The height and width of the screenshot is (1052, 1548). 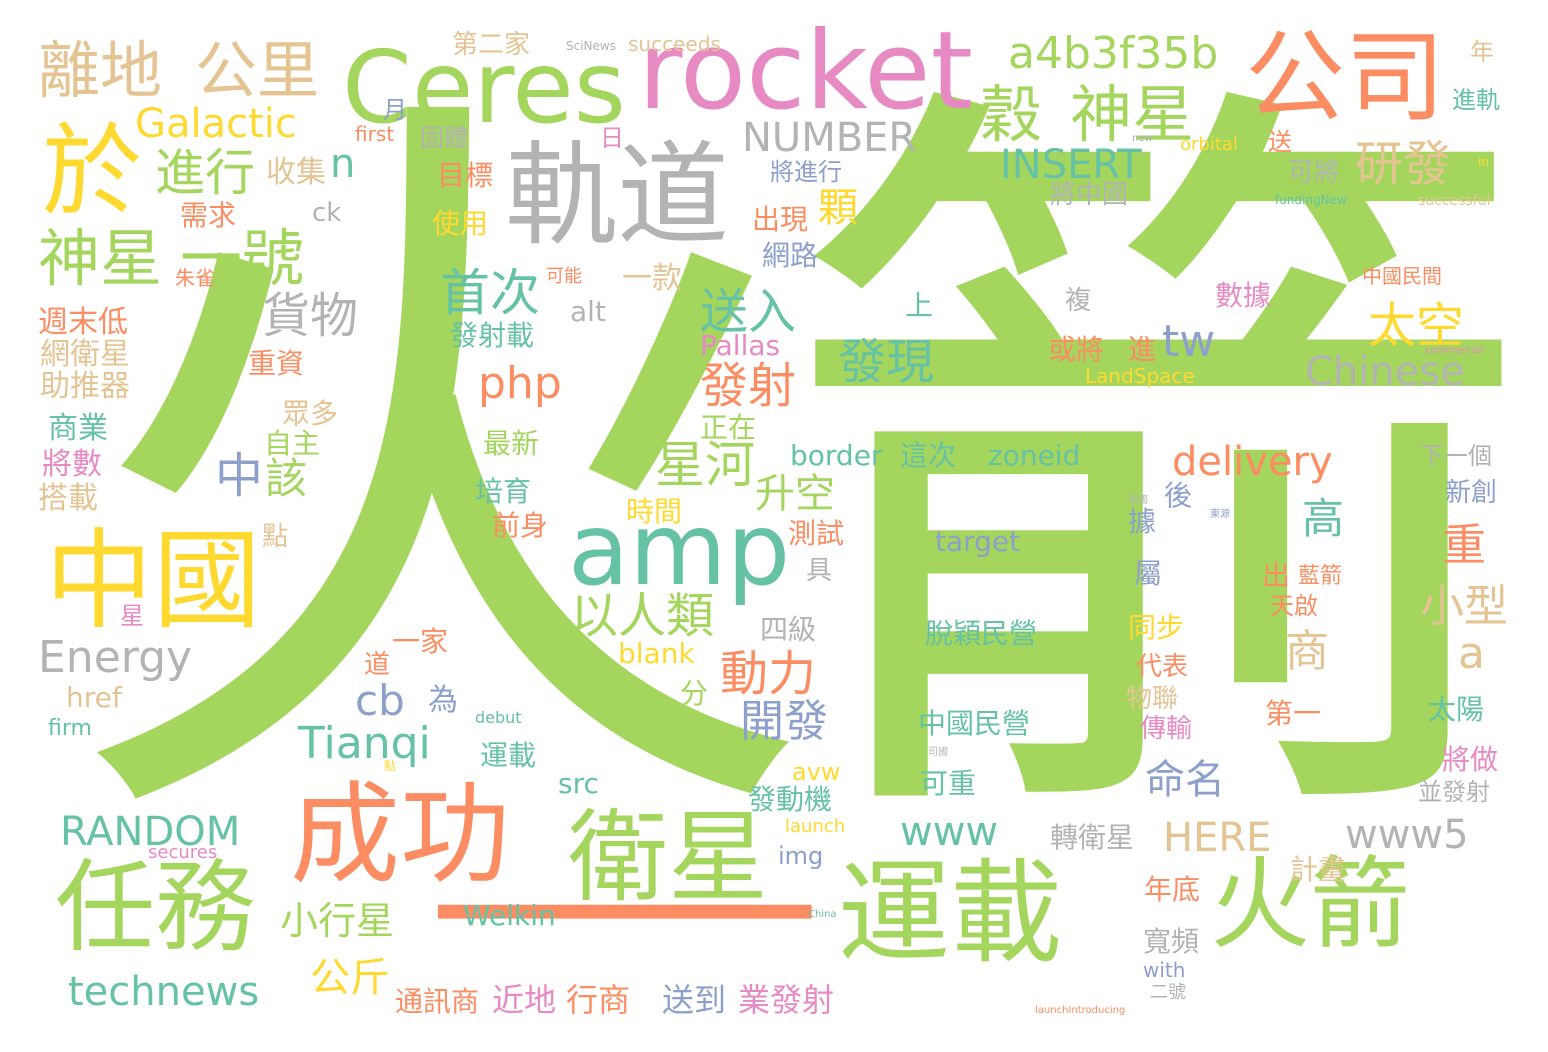 I want to click on word-n: n, so click(x=343, y=164).